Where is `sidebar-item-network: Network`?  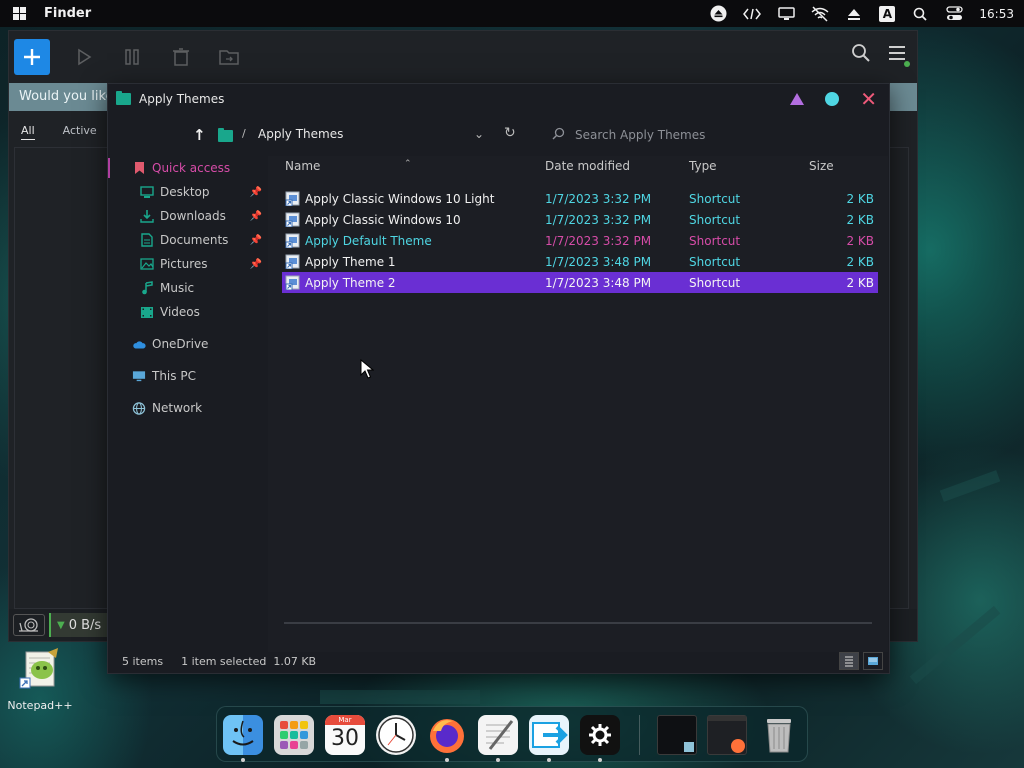 sidebar-item-network: Network is located at coordinates (188, 408).